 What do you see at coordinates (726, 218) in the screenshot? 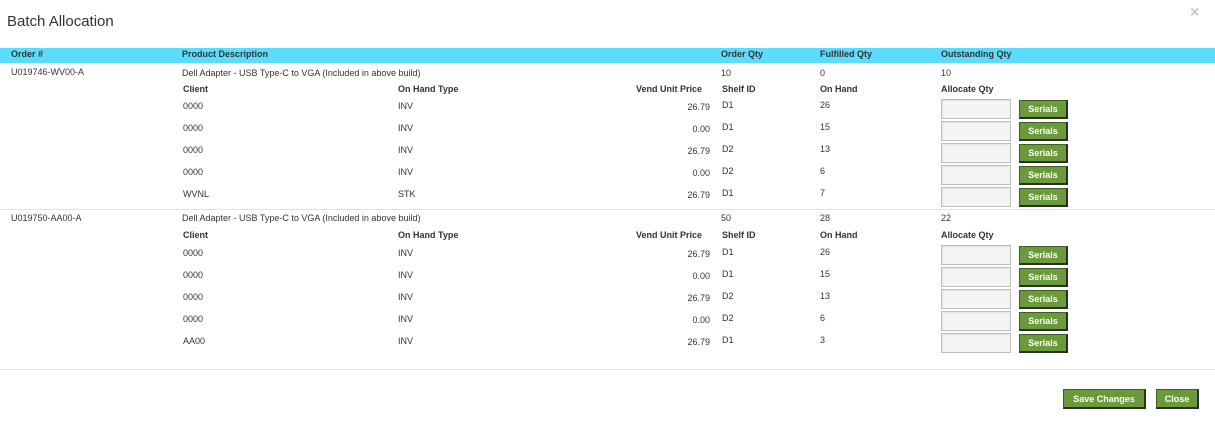
I see `order-qty: 50` at bounding box center [726, 218].